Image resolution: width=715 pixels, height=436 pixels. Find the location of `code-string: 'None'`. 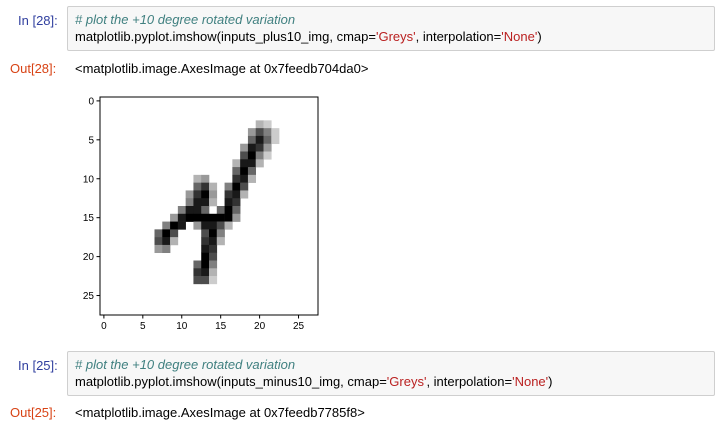

code-string: 'None' is located at coordinates (519, 36).